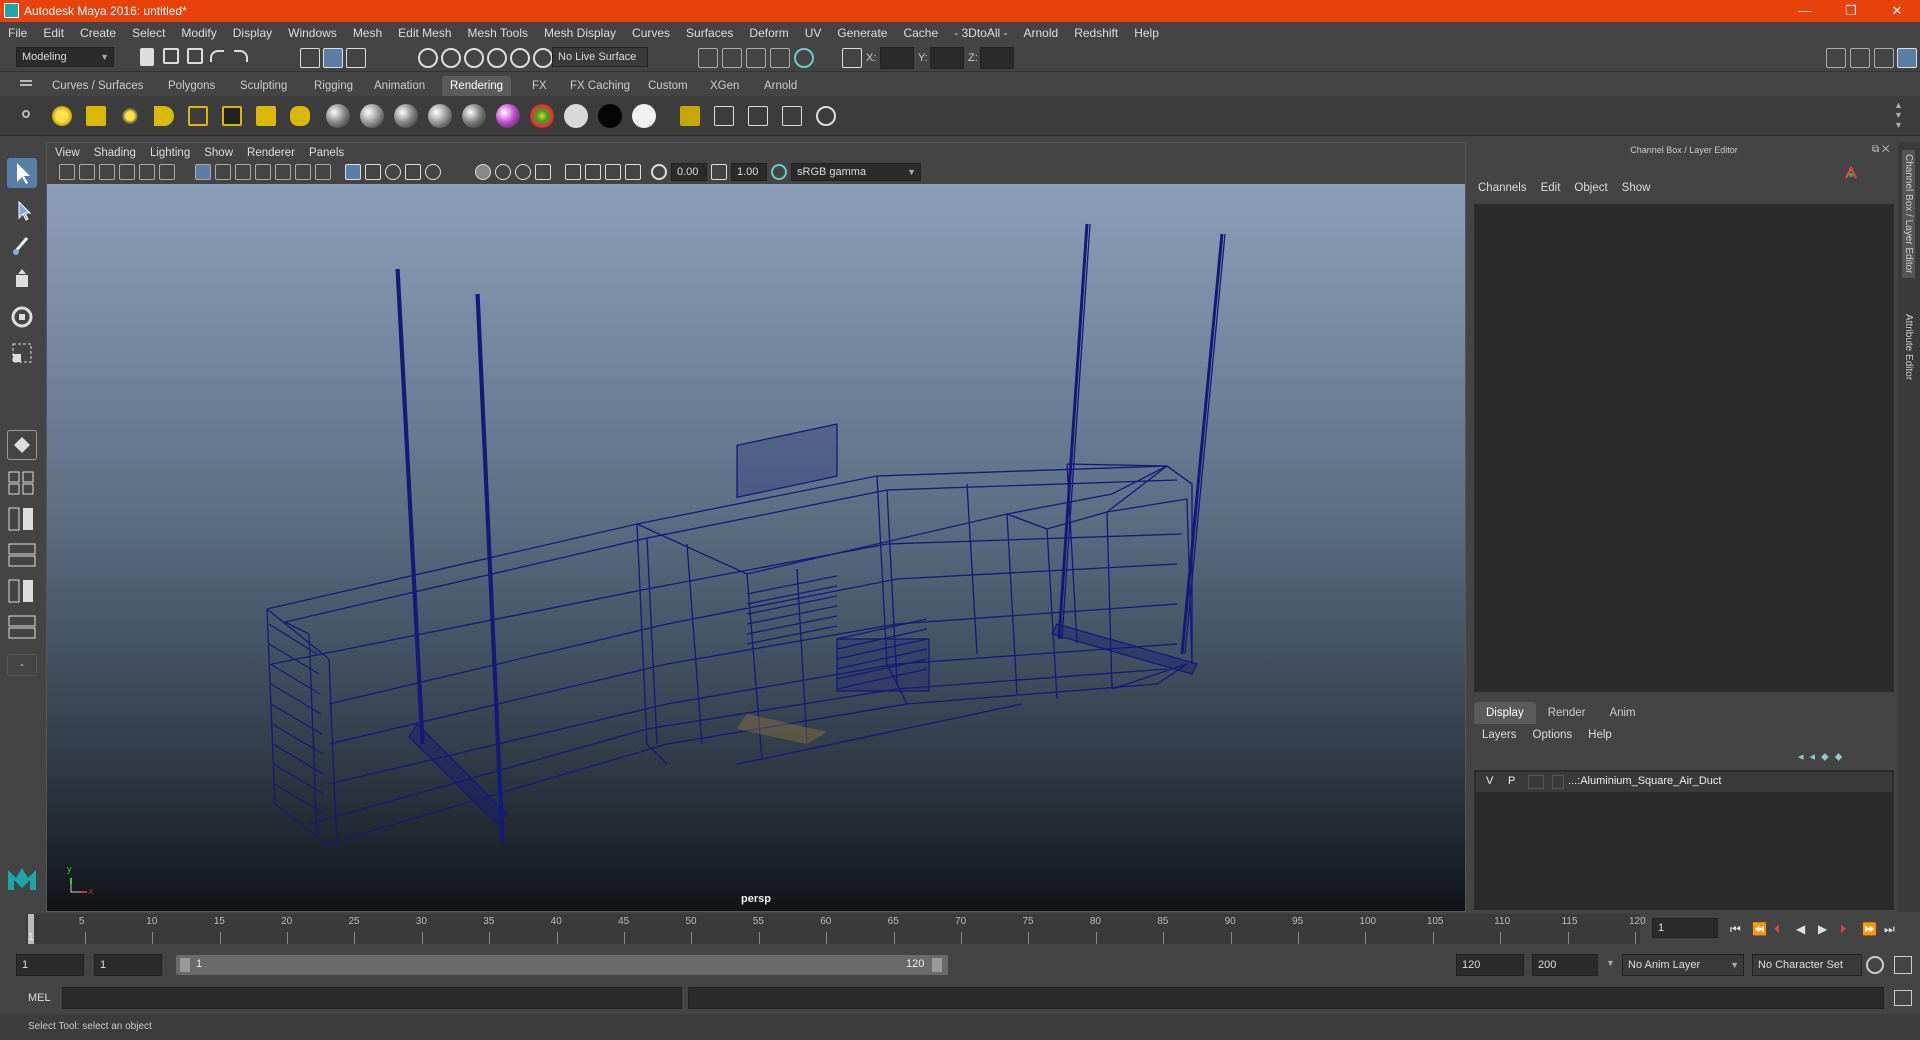  What do you see at coordinates (1836, 58) in the screenshot?
I see `workspace-icon` at bounding box center [1836, 58].